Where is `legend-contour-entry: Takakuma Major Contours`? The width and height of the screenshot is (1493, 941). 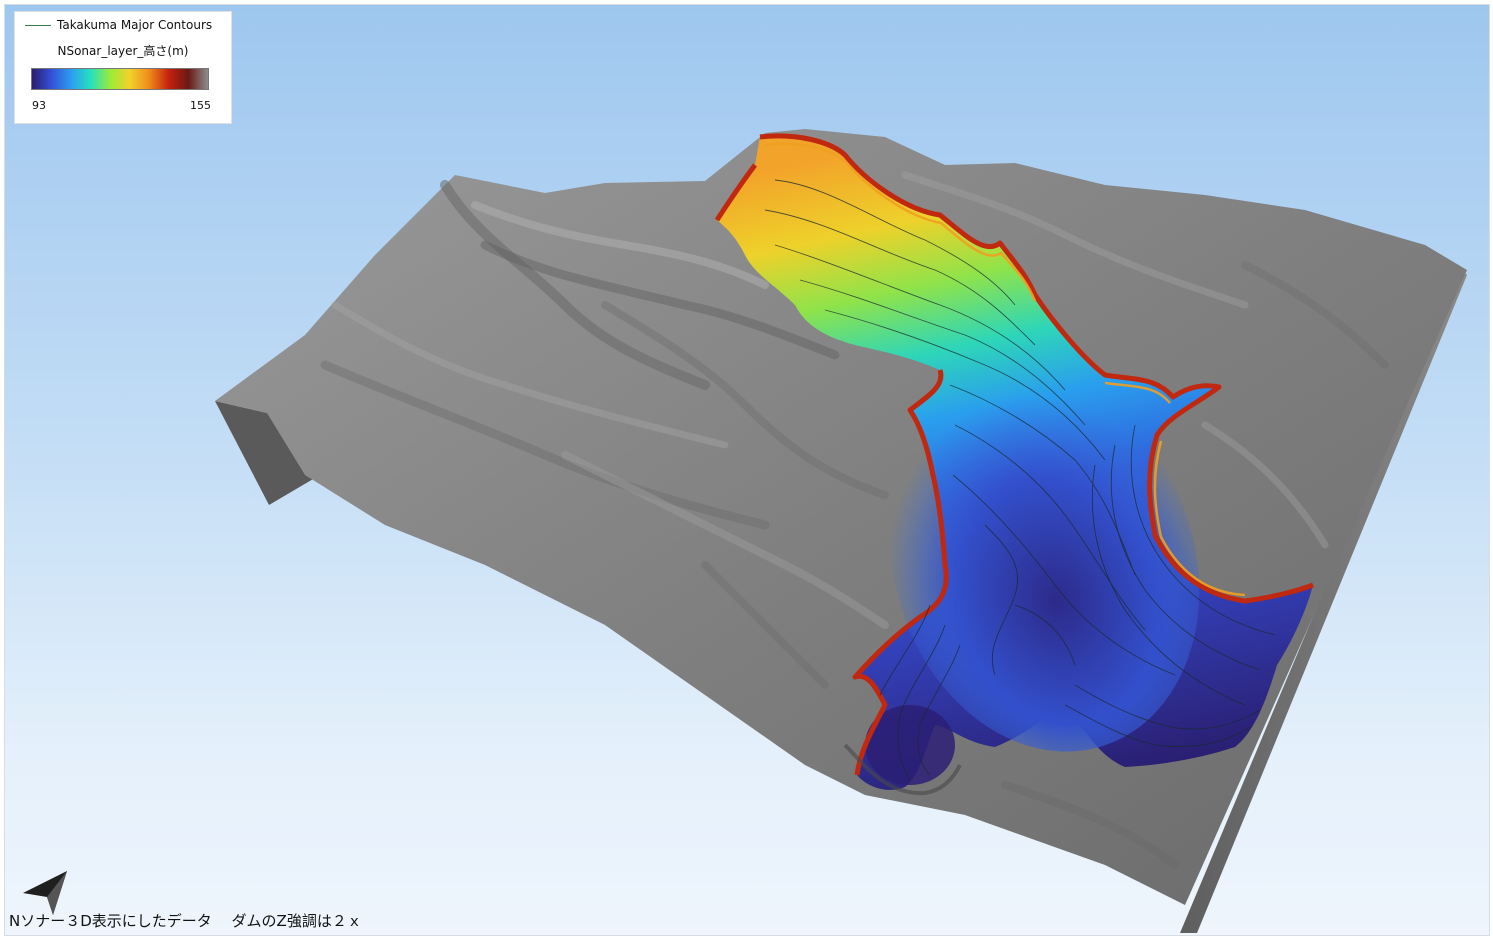
legend-contour-entry: Takakuma Major Contours is located at coordinates (118, 25).